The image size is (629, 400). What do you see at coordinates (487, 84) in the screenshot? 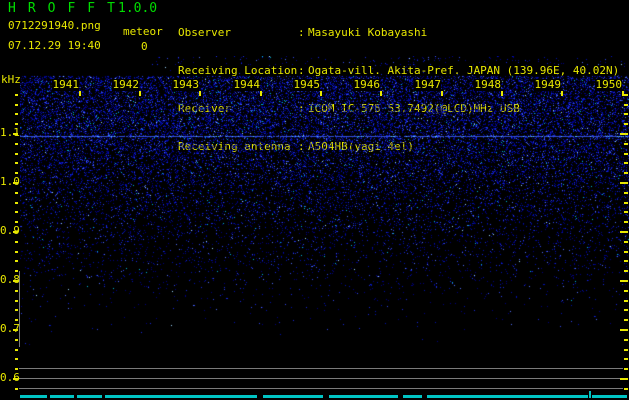
I see `time-axis-label: 1948` at bounding box center [487, 84].